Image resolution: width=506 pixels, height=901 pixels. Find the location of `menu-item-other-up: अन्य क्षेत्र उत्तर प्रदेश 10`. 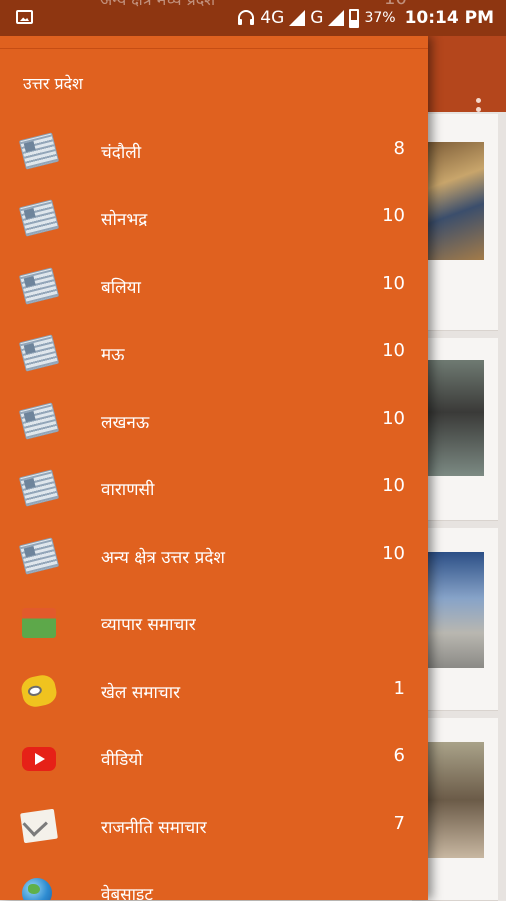

menu-item-other-up: अन्य क्षेत्र उत्तर प्रदेश 10 is located at coordinates (214, 556).